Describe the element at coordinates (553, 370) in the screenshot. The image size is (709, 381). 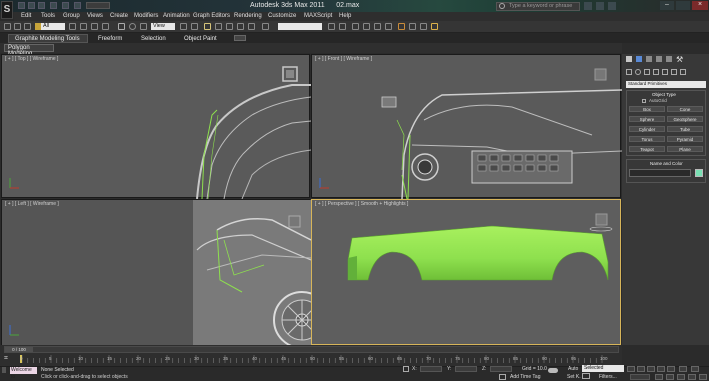
I see `set-key-icon` at that location.